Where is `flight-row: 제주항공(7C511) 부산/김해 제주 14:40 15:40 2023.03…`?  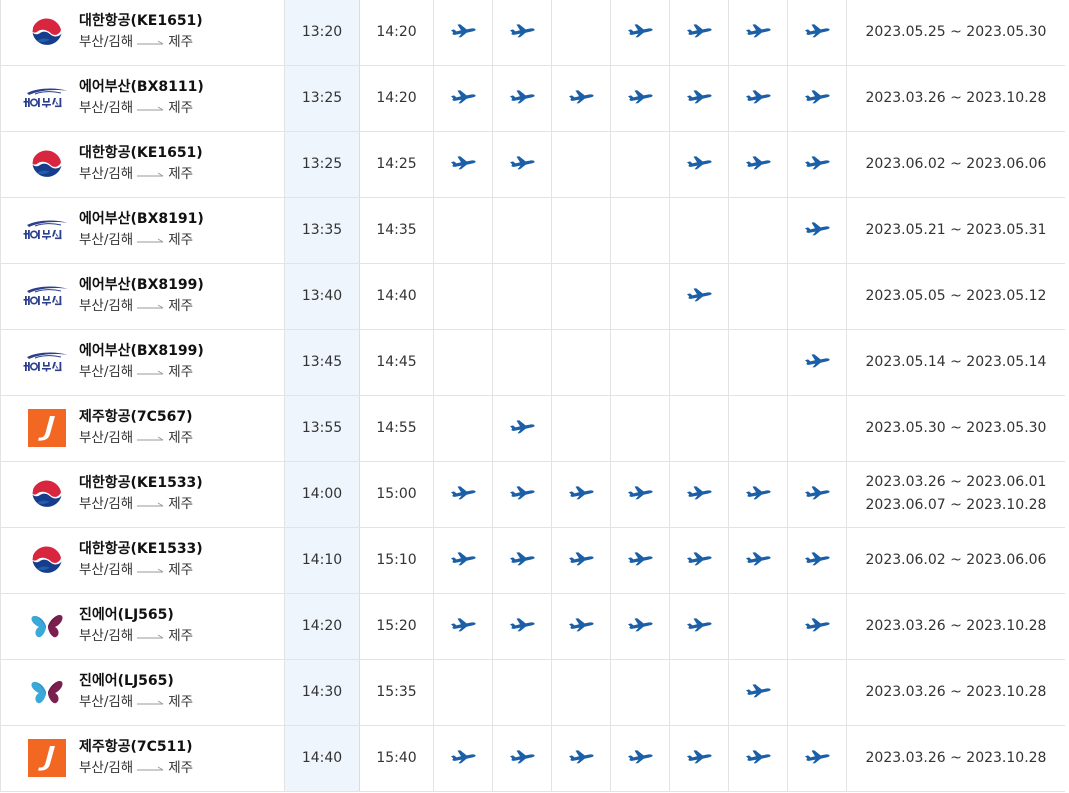 flight-row: 제주항공(7C511) 부산/김해 제주 14:40 15:40 2023.03… is located at coordinates (532, 758).